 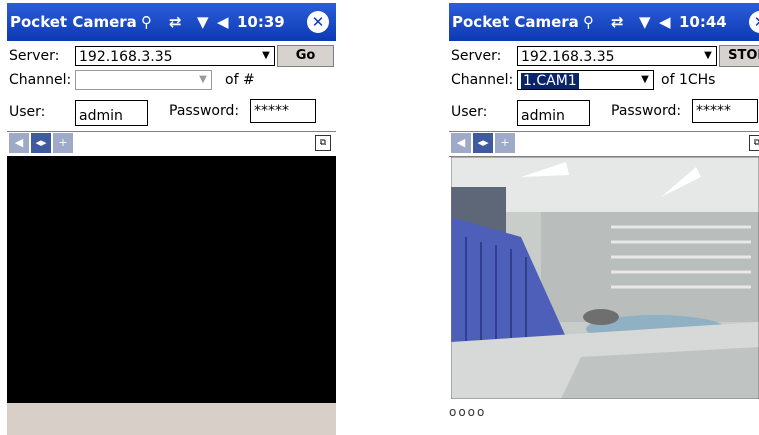 What do you see at coordinates (240, 80) in the screenshot?
I see `channel-count: of #` at bounding box center [240, 80].